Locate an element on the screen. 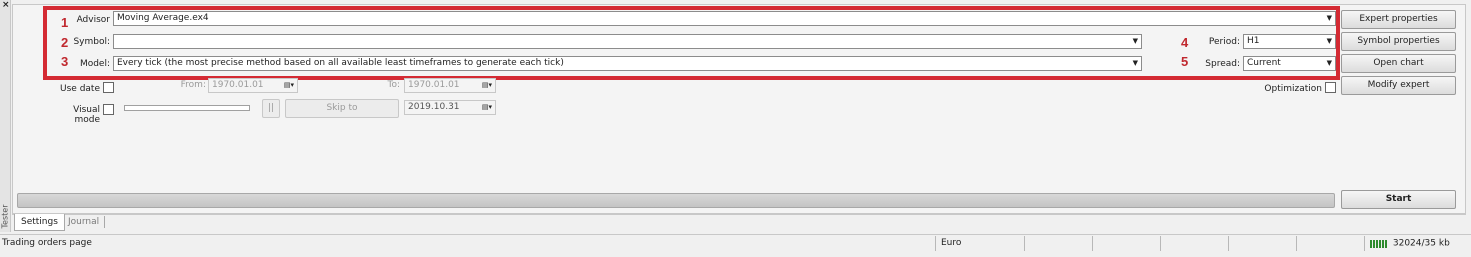 Image resolution: width=1471 pixels, height=257 pixels. optimization-label: Optimization is located at coordinates (1293, 89).